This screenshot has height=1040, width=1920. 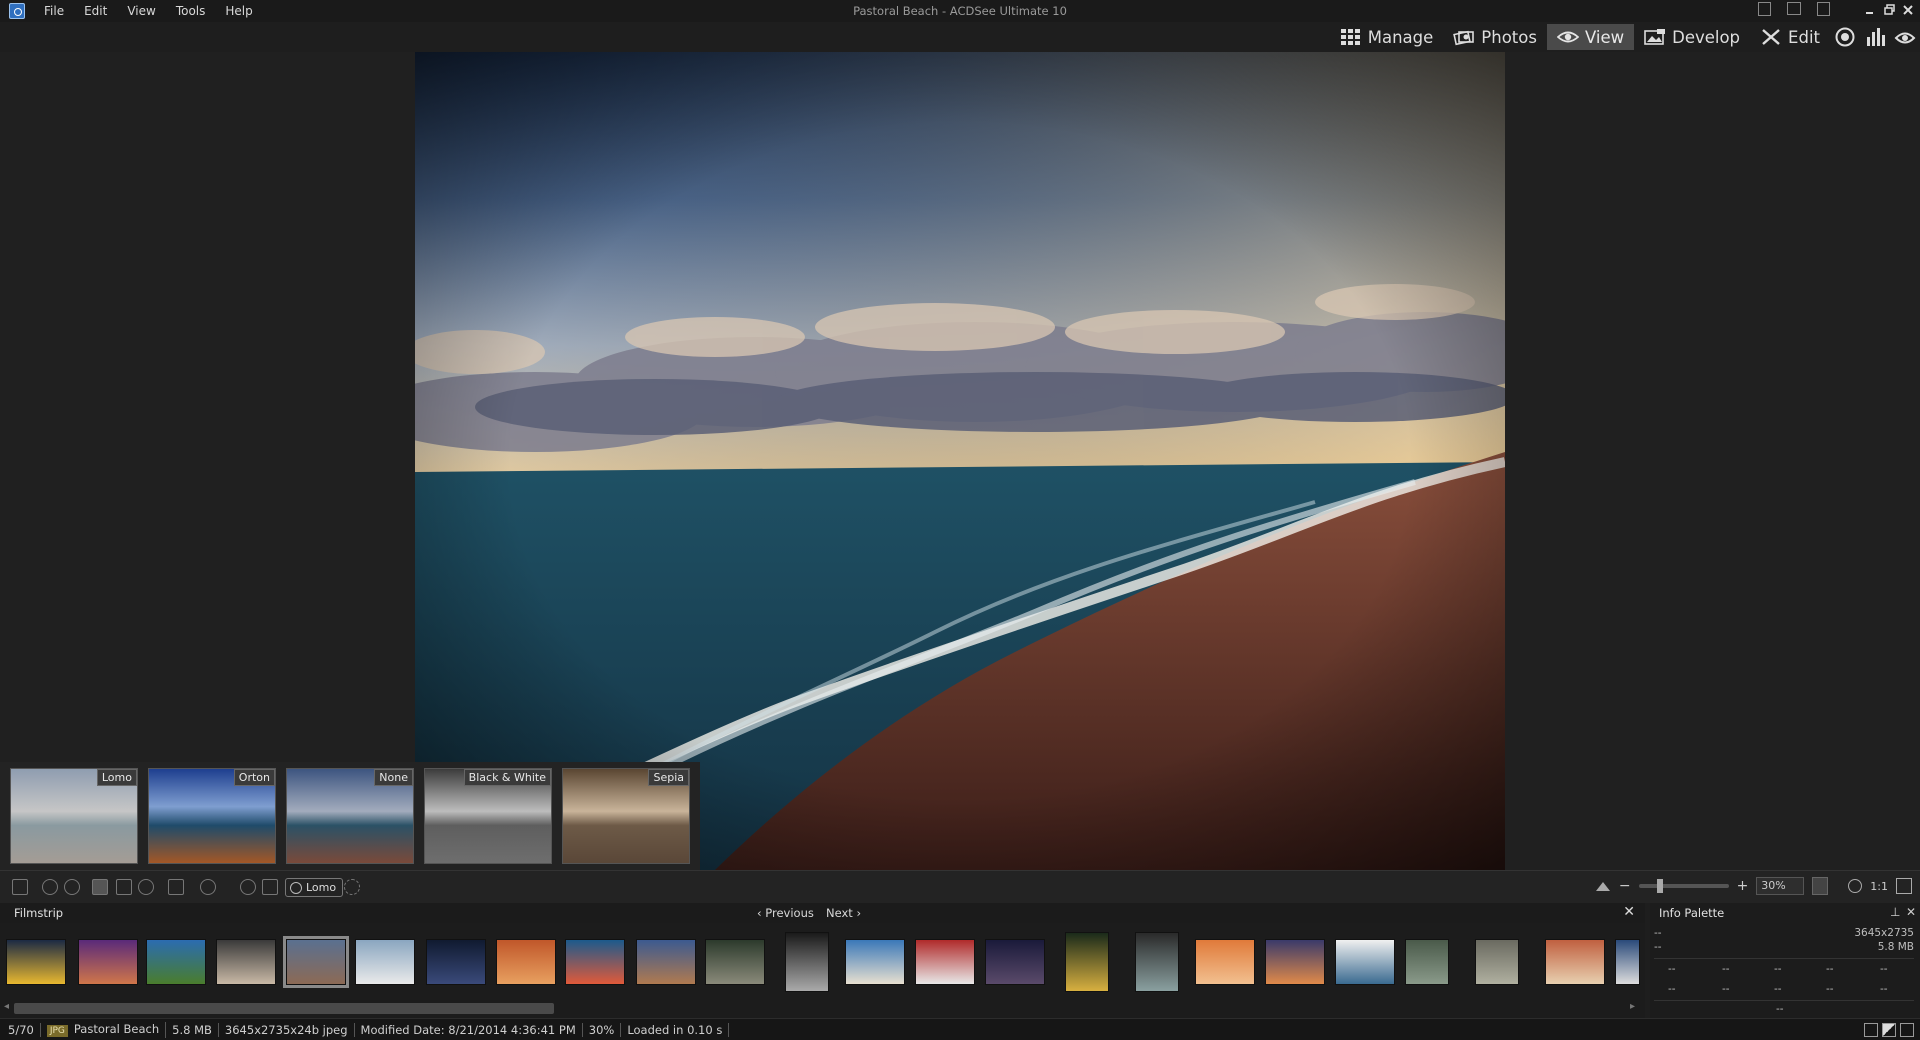 What do you see at coordinates (1625, 886) in the screenshot?
I see `zoom-out-icon: −` at bounding box center [1625, 886].